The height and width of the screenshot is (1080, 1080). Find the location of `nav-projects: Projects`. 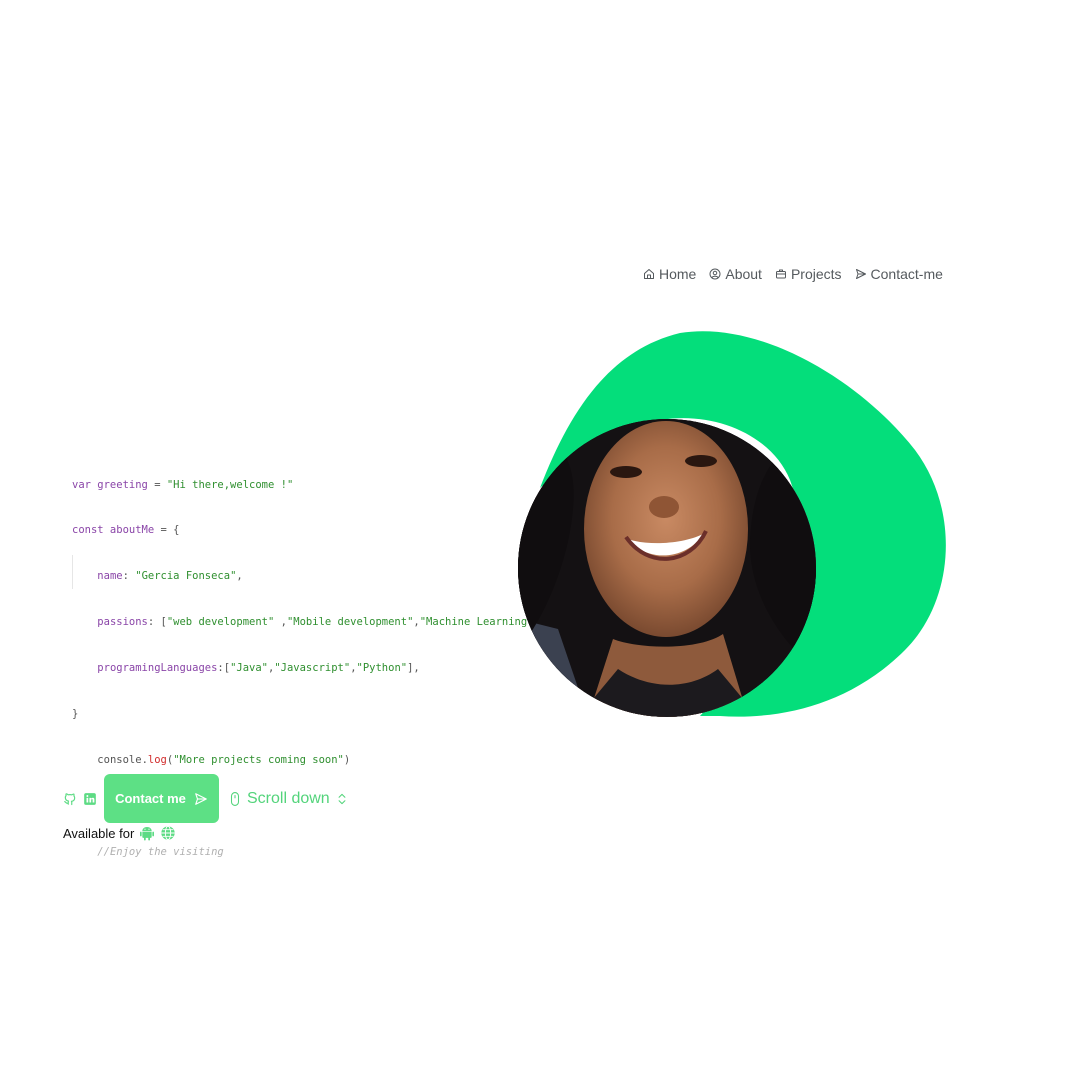

nav-projects: Projects is located at coordinates (808, 274).